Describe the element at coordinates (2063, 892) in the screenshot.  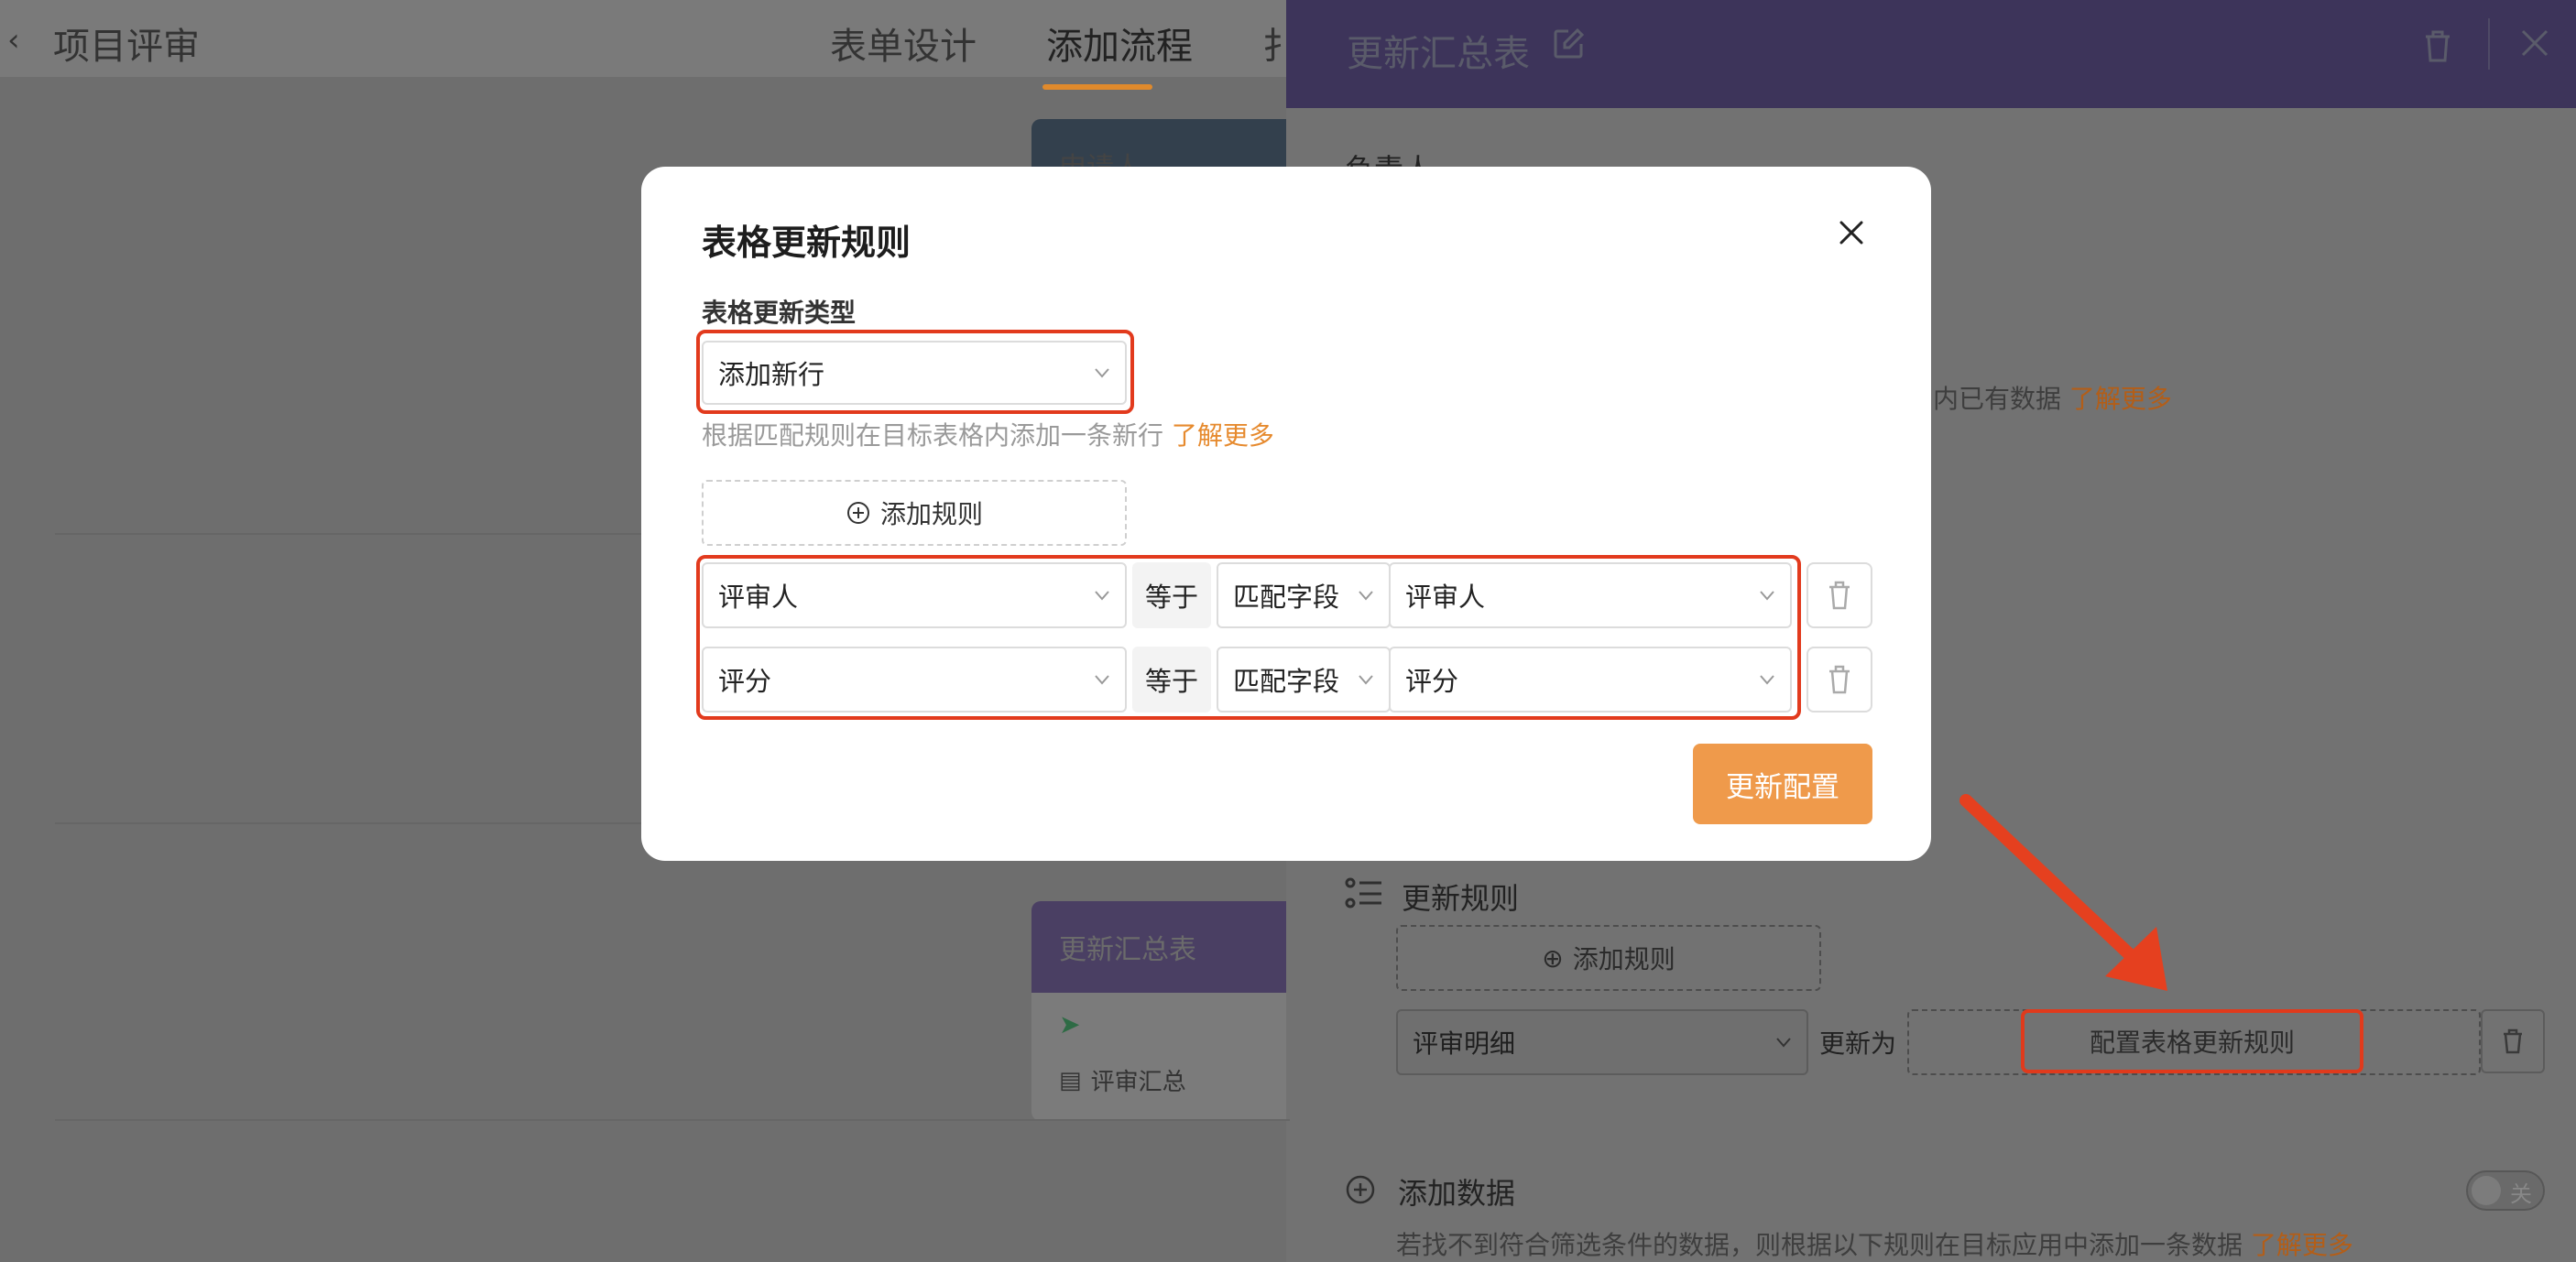
I see `annotation-arrow` at that location.